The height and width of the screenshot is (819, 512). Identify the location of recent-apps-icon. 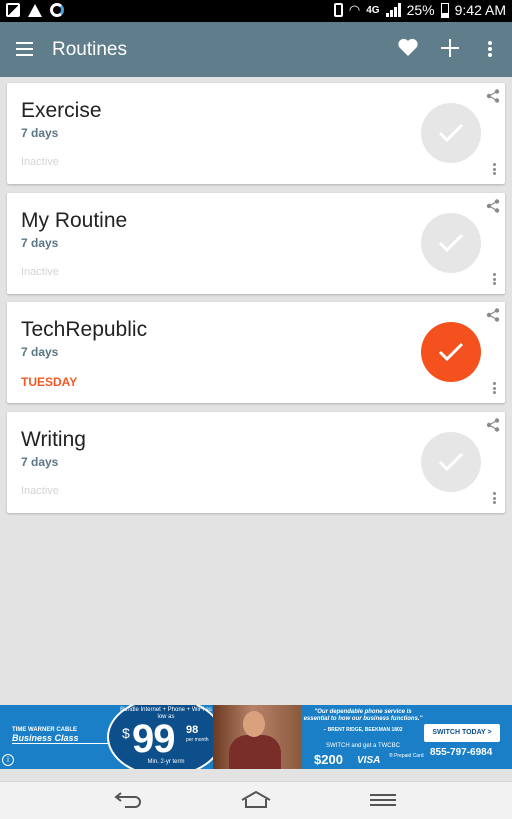
(383, 802).